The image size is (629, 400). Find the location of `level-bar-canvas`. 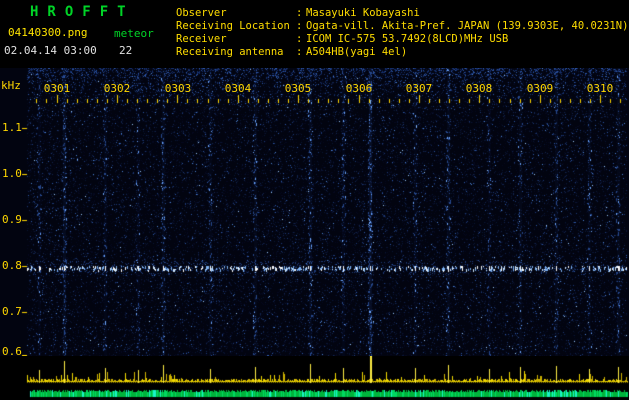

level-bar-canvas is located at coordinates (314, 394).